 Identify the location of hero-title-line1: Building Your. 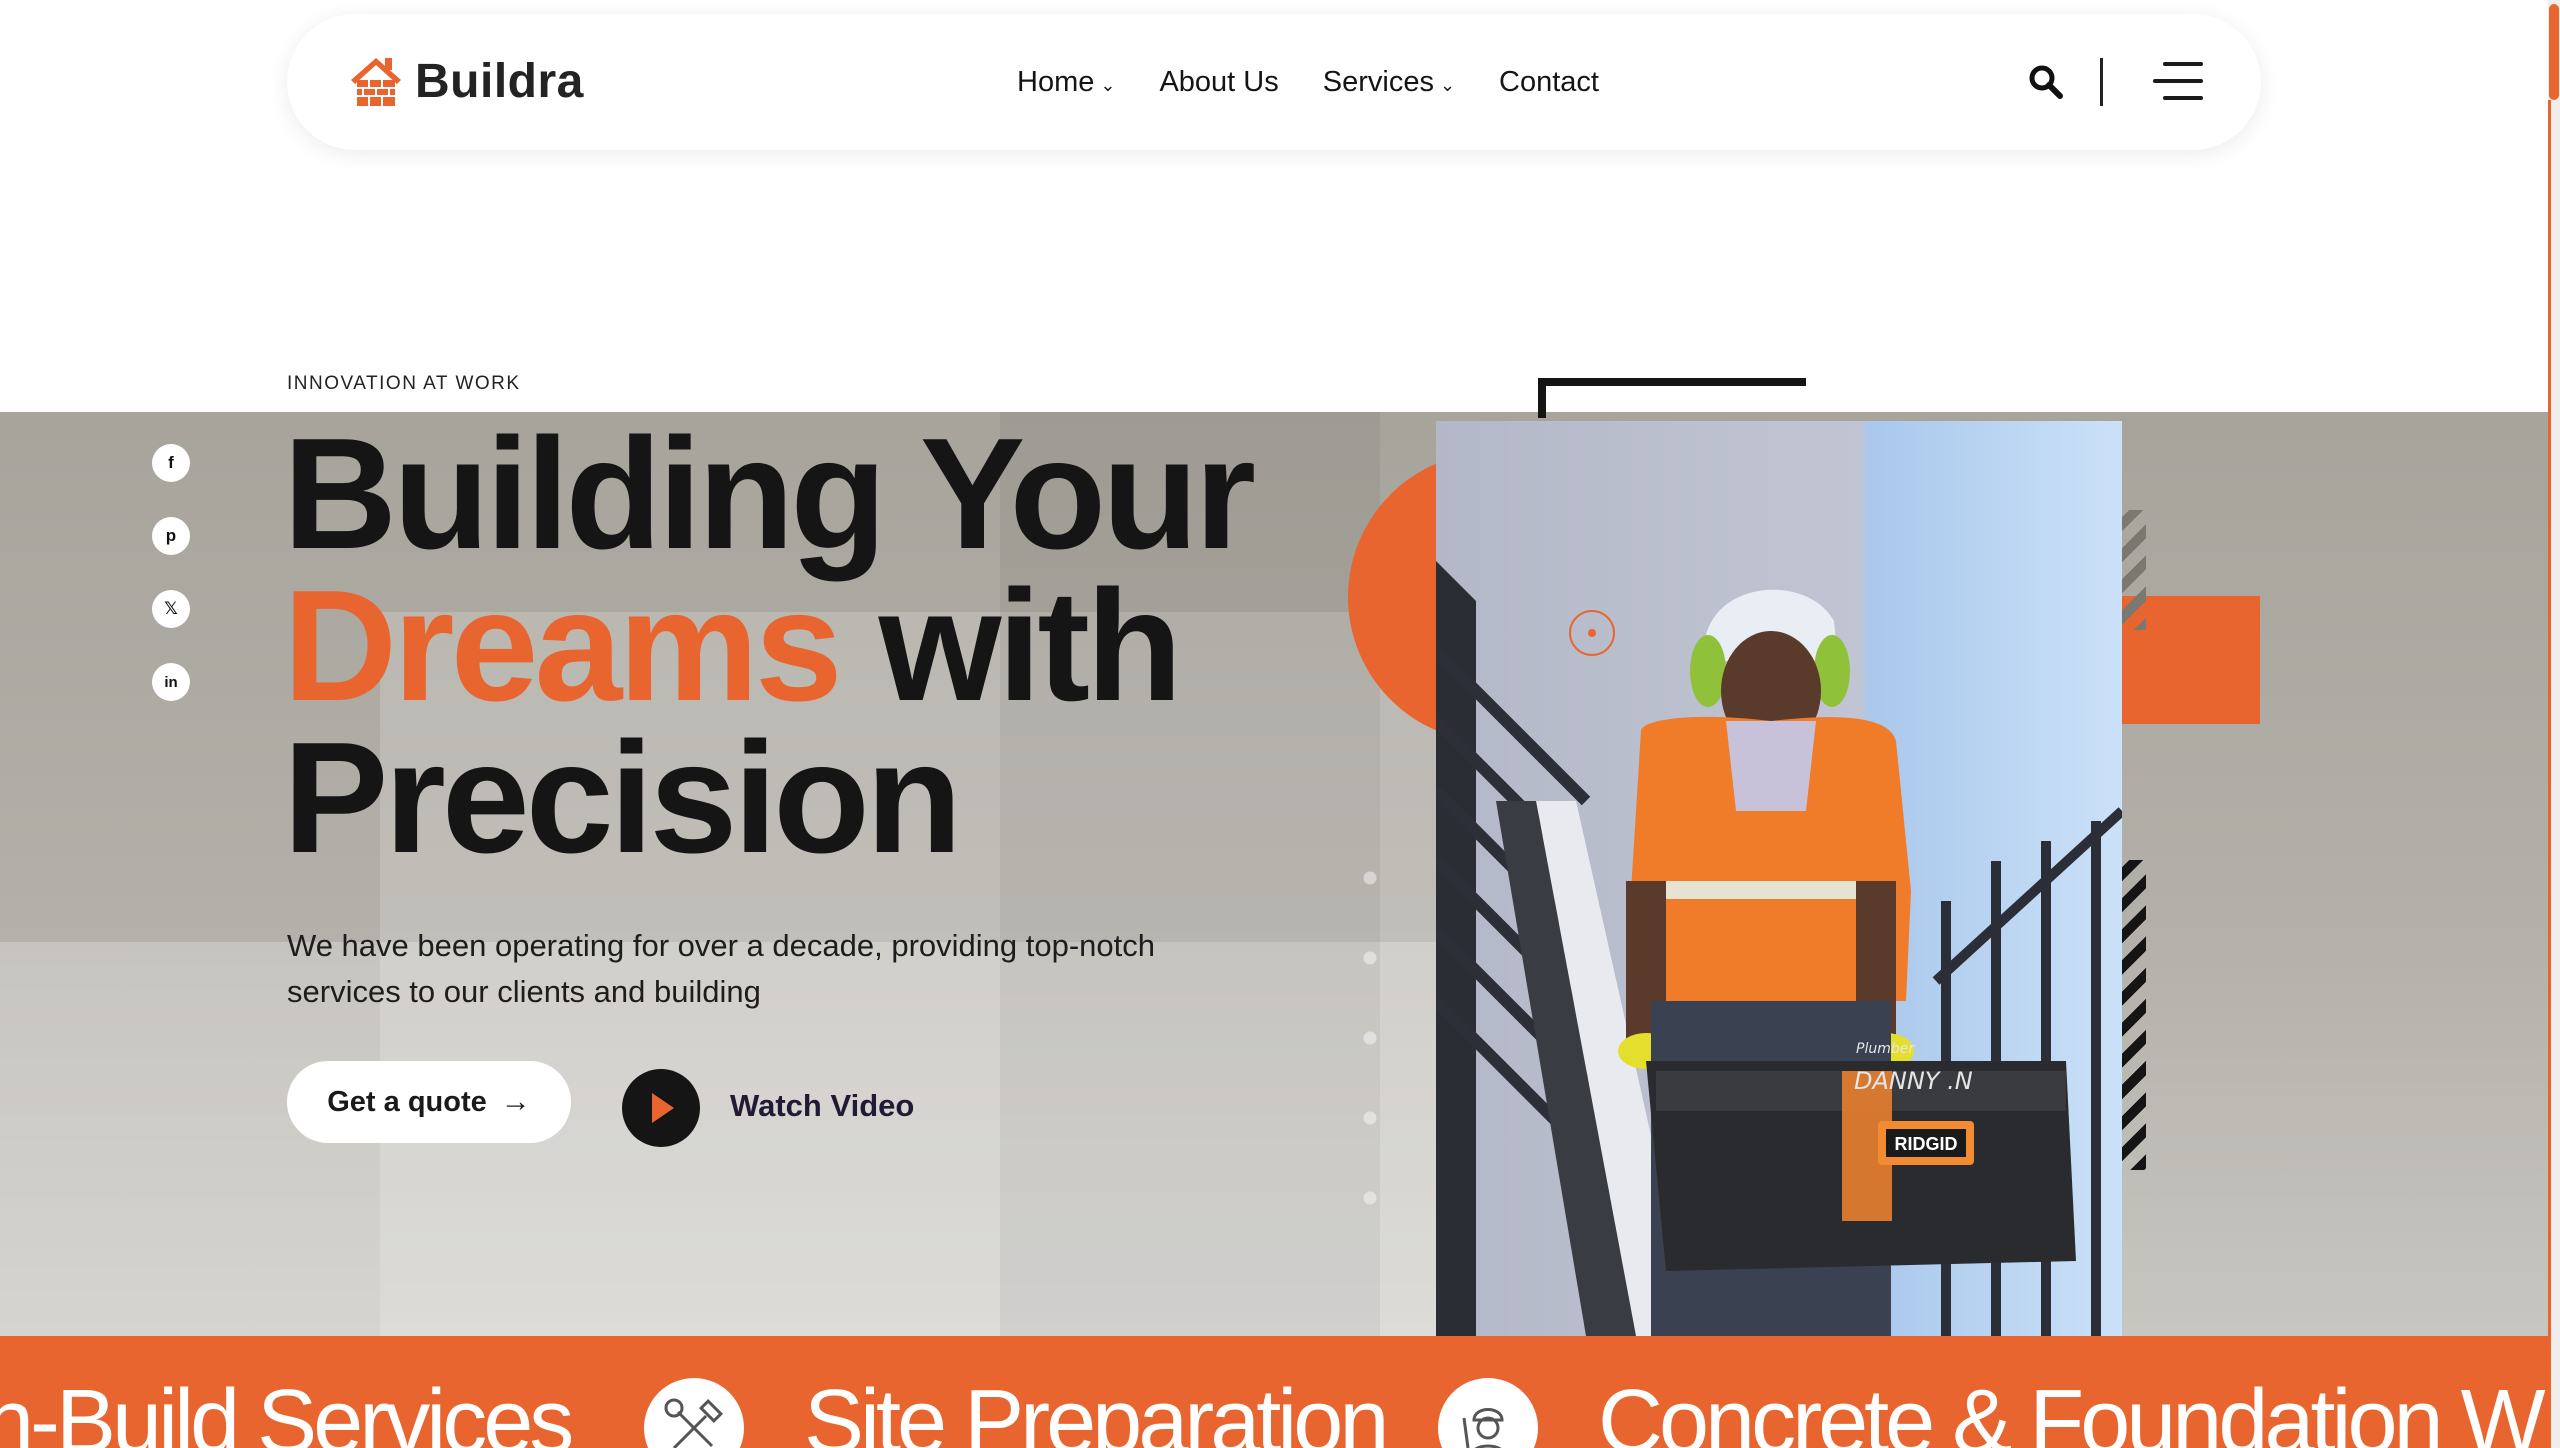
(769, 494).